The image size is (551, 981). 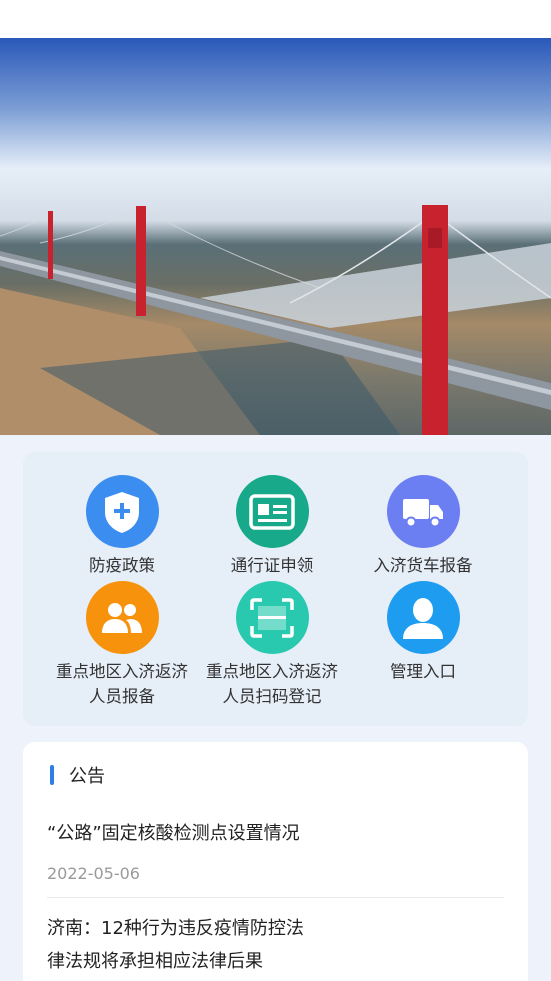 I want to click on notice-accent-bar, so click(x=52, y=775).